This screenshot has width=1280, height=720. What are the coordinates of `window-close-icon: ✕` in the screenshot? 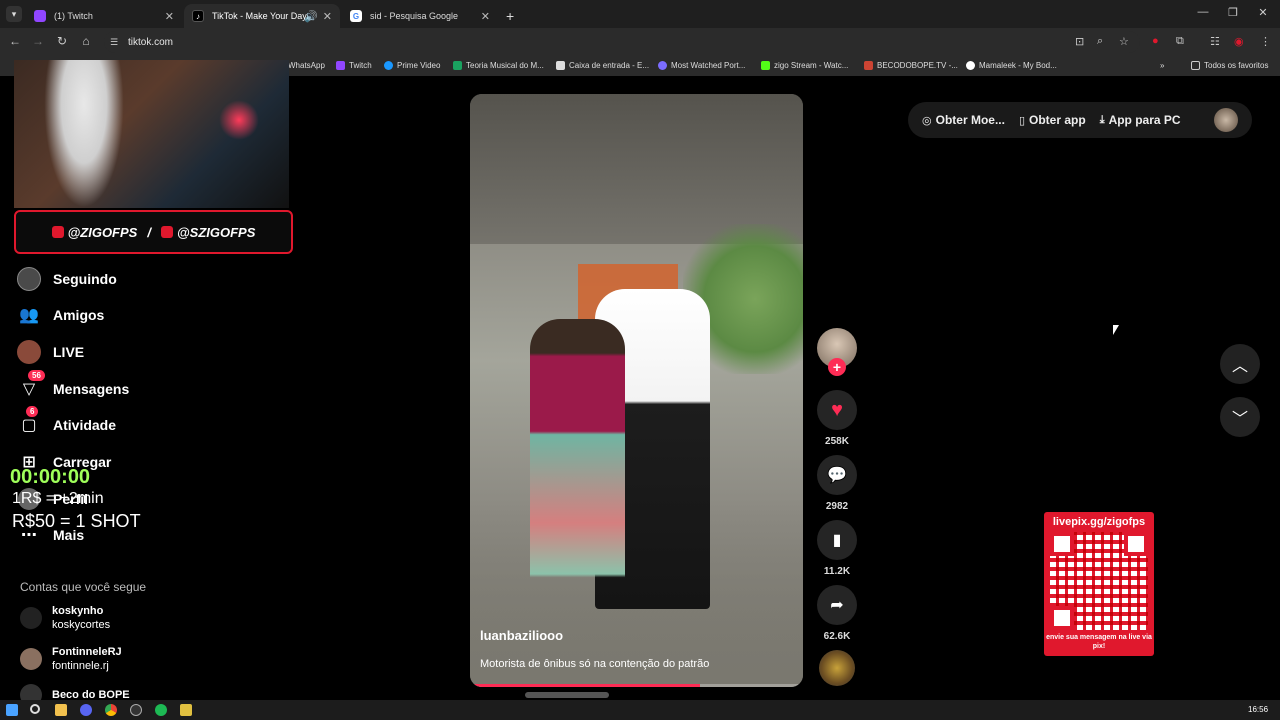 It's located at (1263, 12).